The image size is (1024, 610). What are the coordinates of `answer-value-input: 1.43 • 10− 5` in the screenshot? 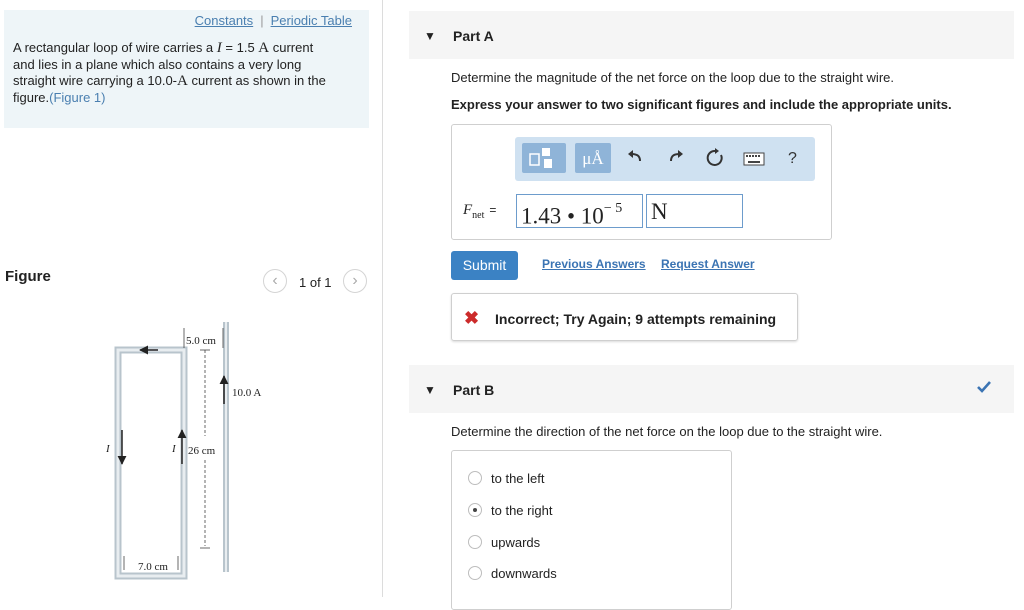 It's located at (579, 211).